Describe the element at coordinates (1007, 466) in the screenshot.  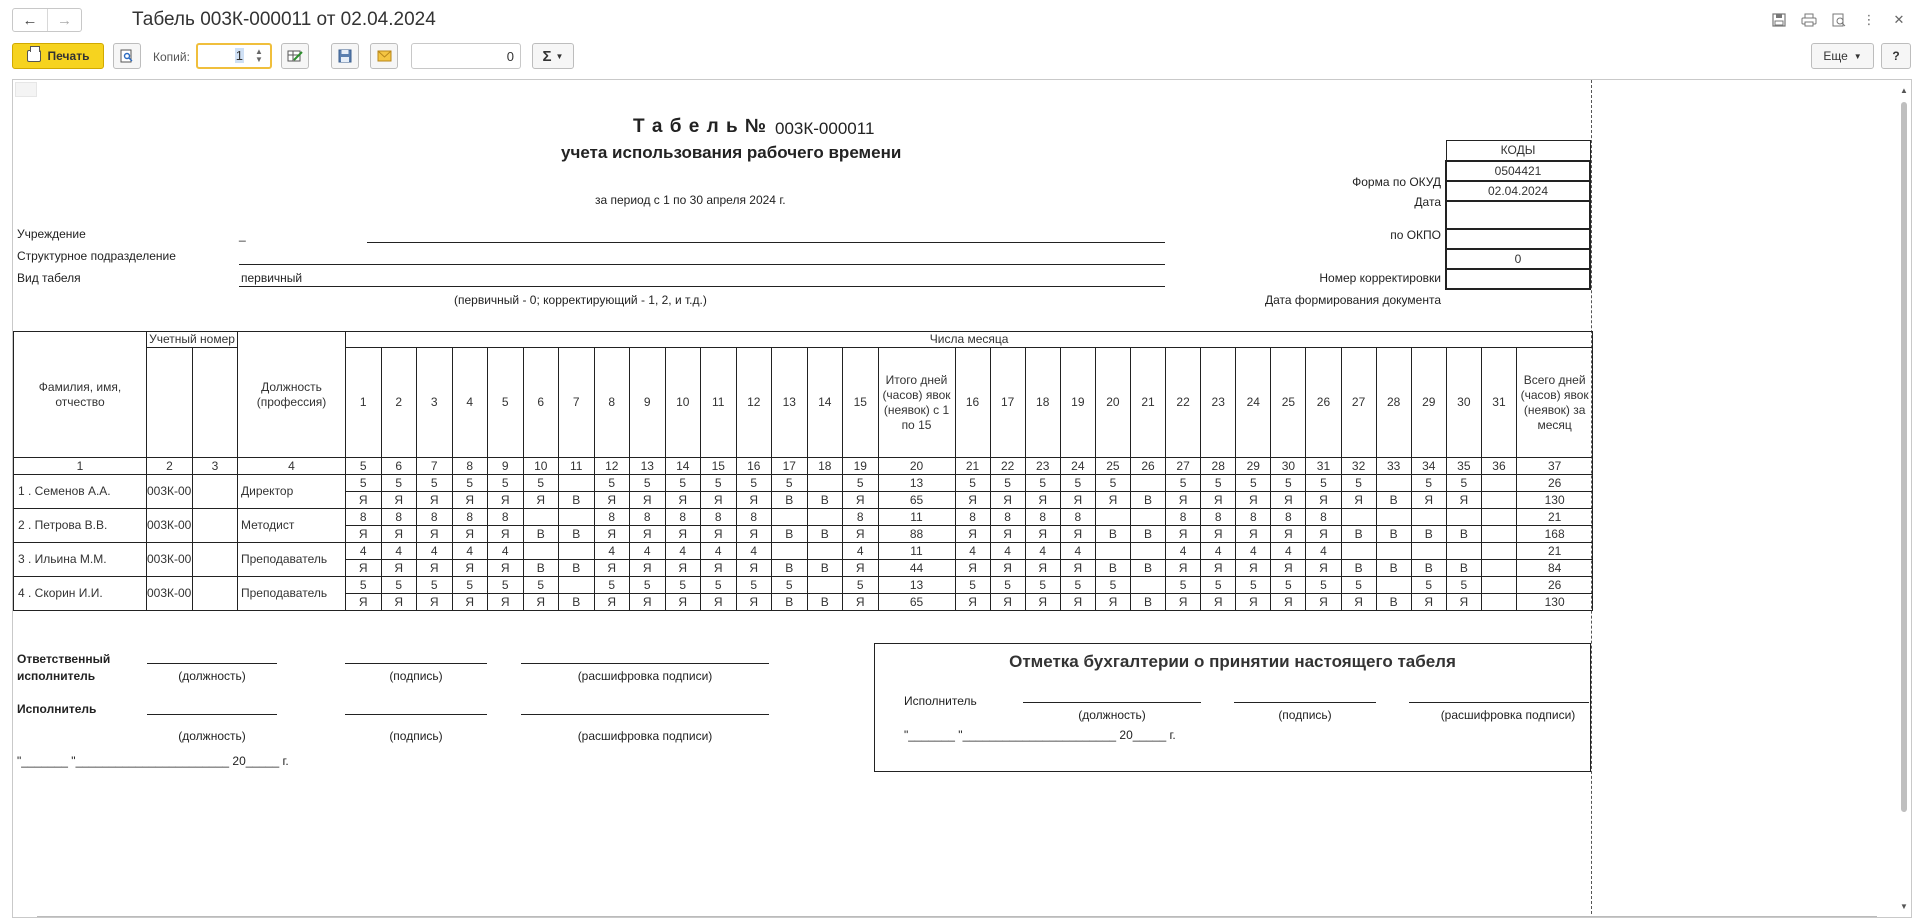
I see `column-number: 22` at that location.